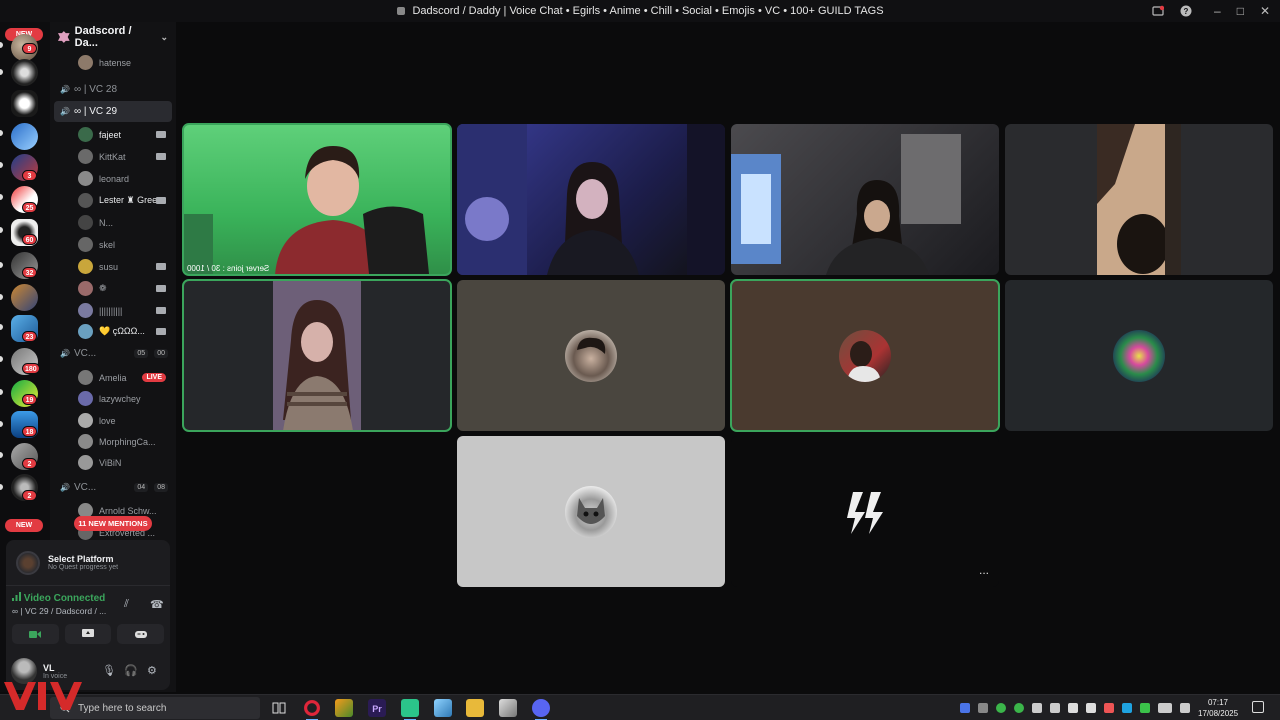 Image resolution: width=1280 pixels, height=720 pixels. I want to click on server-icon-dadscord, so click(24, 103).